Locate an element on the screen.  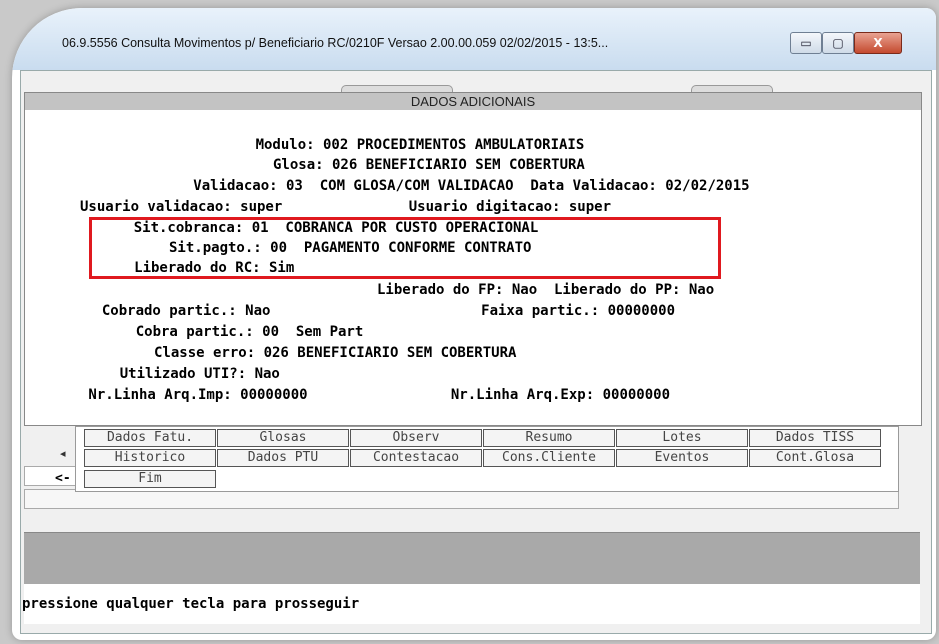
tab-contestacao: Contestacao is located at coordinates (416, 458).